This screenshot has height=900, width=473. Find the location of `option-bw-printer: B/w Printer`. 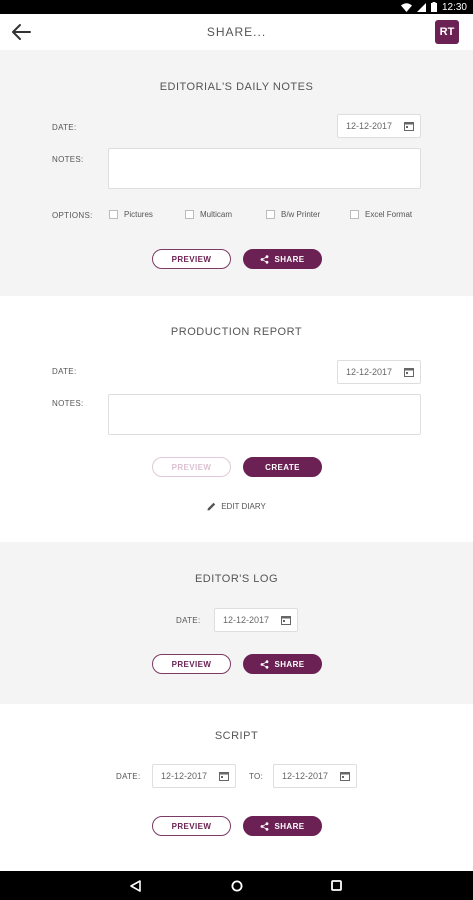

option-bw-printer: B/w Printer is located at coordinates (293, 214).